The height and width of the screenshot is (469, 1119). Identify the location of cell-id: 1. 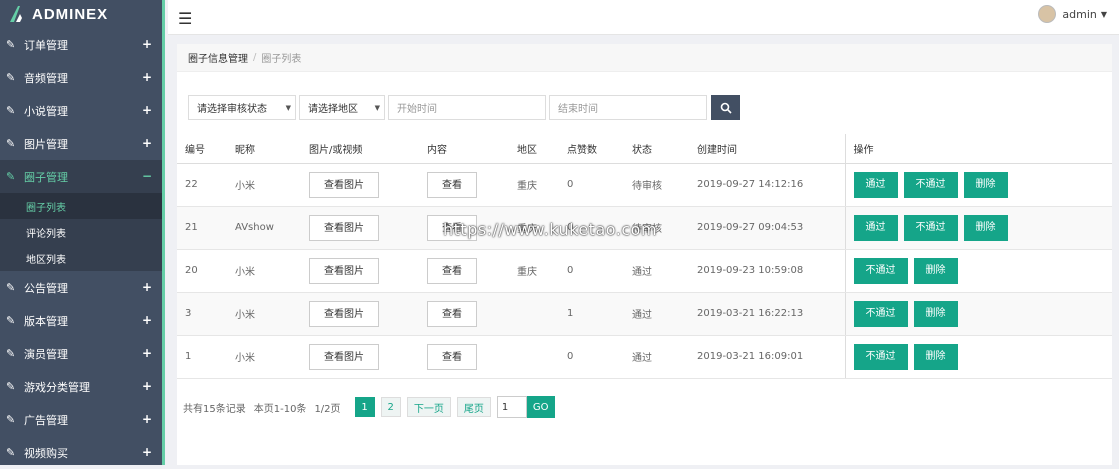
(202, 357).